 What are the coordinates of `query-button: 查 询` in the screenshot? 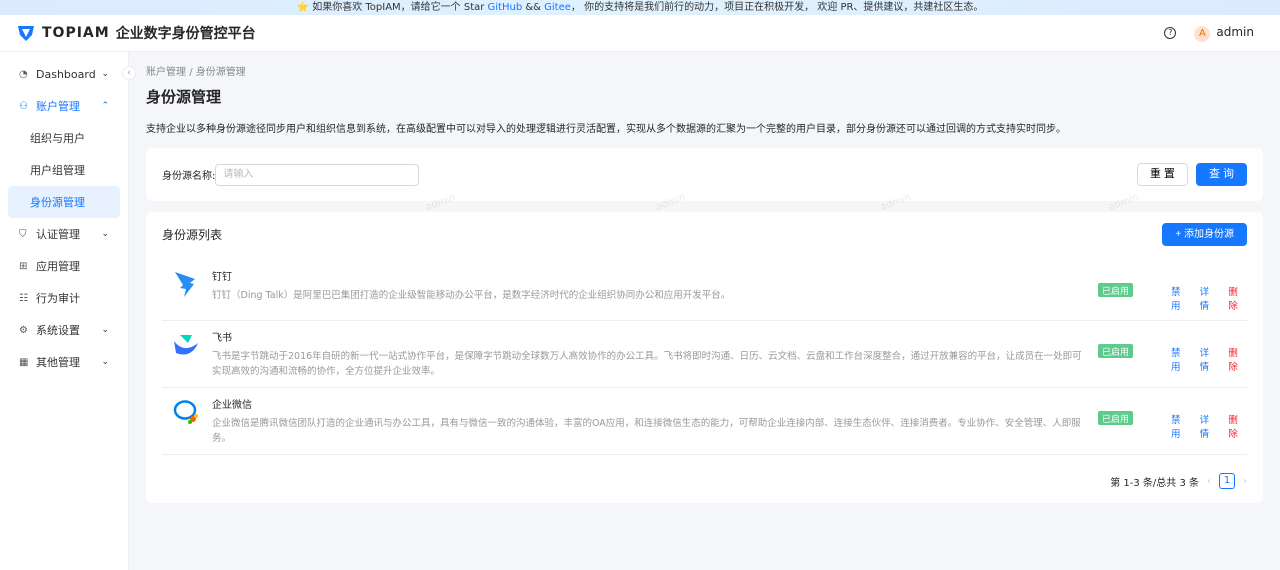 It's located at (1221, 174).